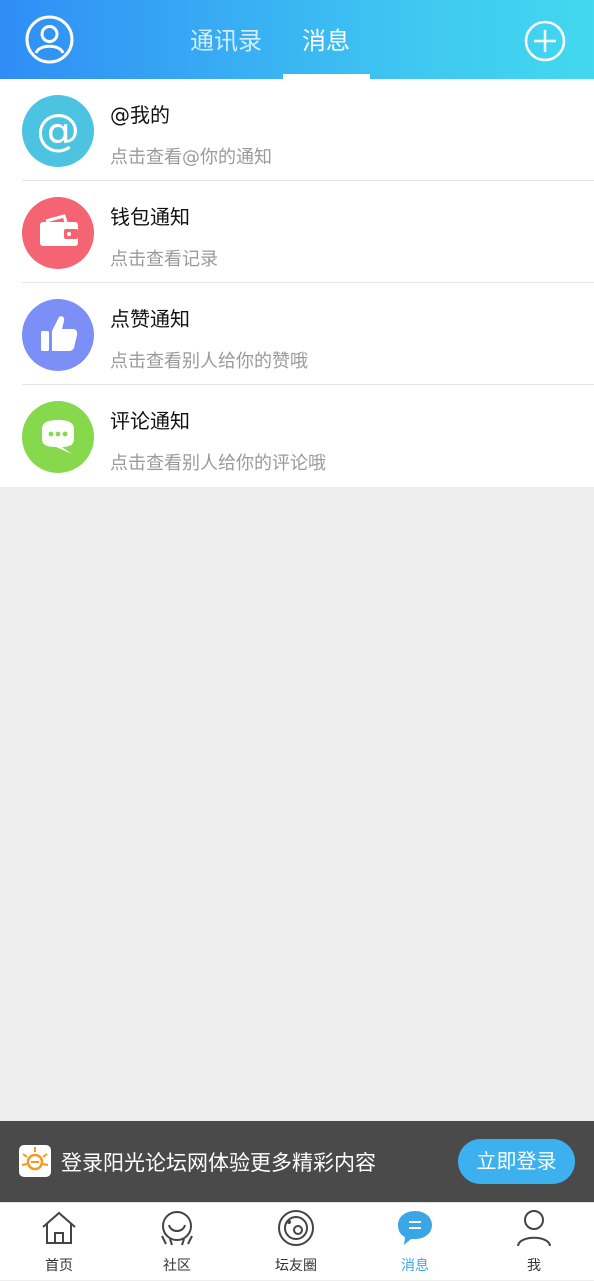  What do you see at coordinates (140, 115) in the screenshot?
I see `item-title: @我的` at bounding box center [140, 115].